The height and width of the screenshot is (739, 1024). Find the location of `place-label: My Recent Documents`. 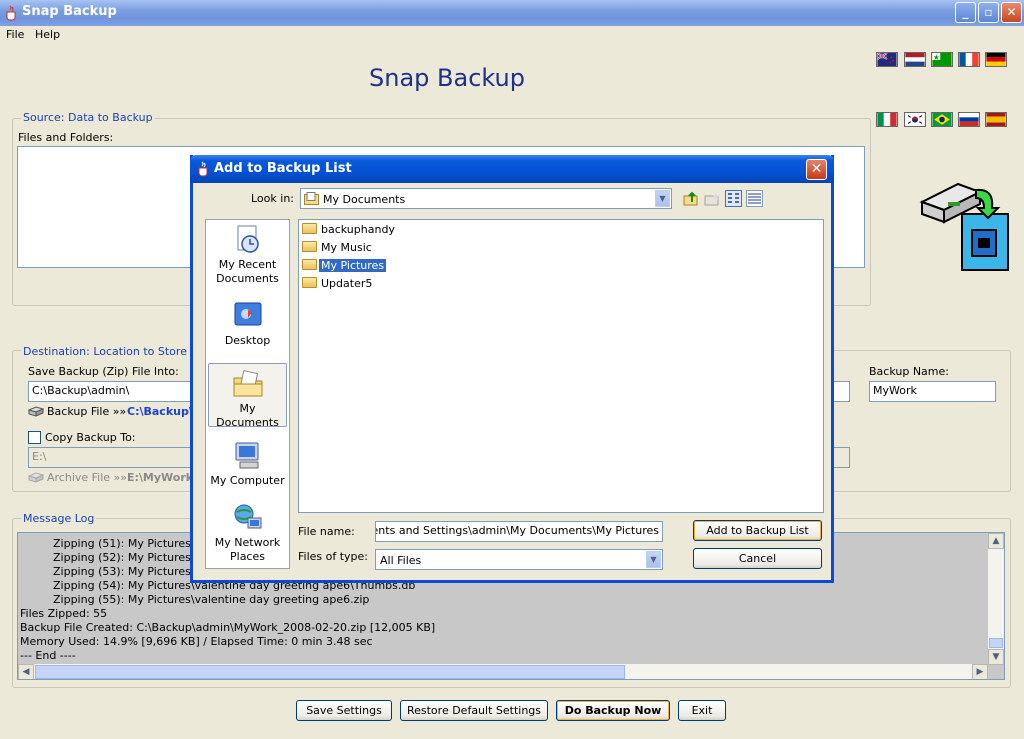

place-label: My Recent Documents is located at coordinates (247, 271).